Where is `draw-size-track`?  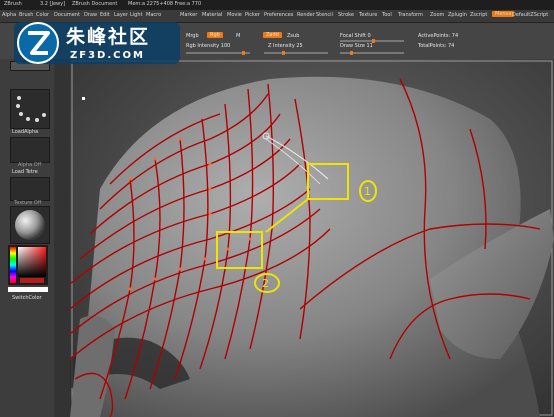 draw-size-track is located at coordinates (372, 53).